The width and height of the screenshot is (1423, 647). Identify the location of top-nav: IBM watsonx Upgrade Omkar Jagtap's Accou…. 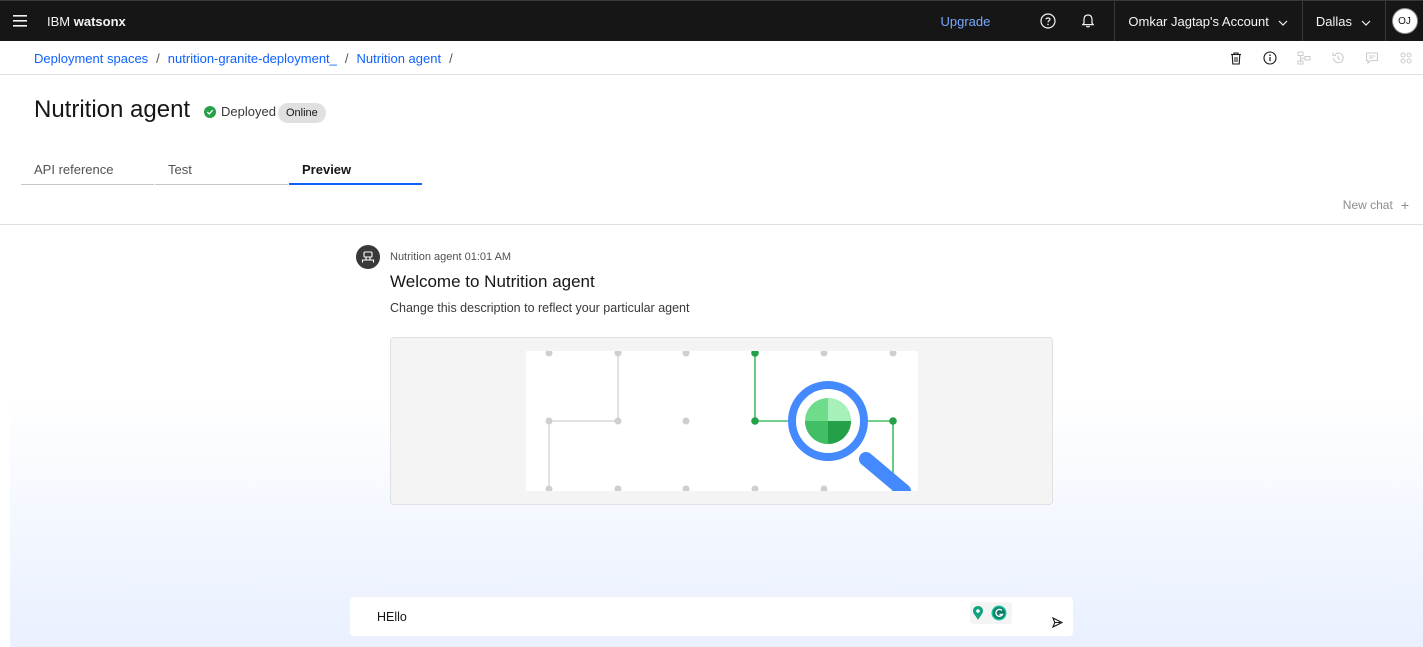
(711, 21).